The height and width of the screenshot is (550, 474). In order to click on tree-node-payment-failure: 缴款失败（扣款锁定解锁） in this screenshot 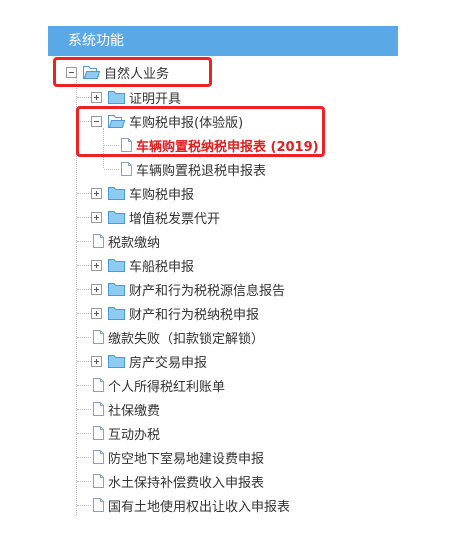, I will do `click(178, 337)`.